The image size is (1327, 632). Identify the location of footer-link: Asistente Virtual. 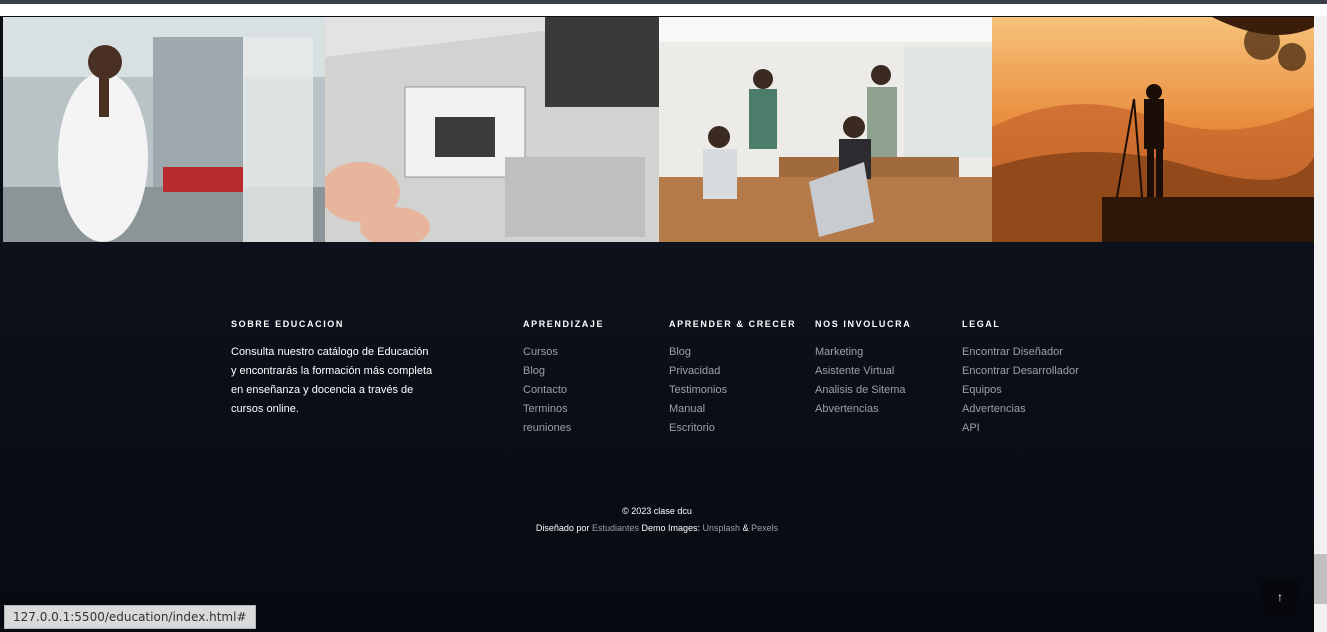
(863, 371).